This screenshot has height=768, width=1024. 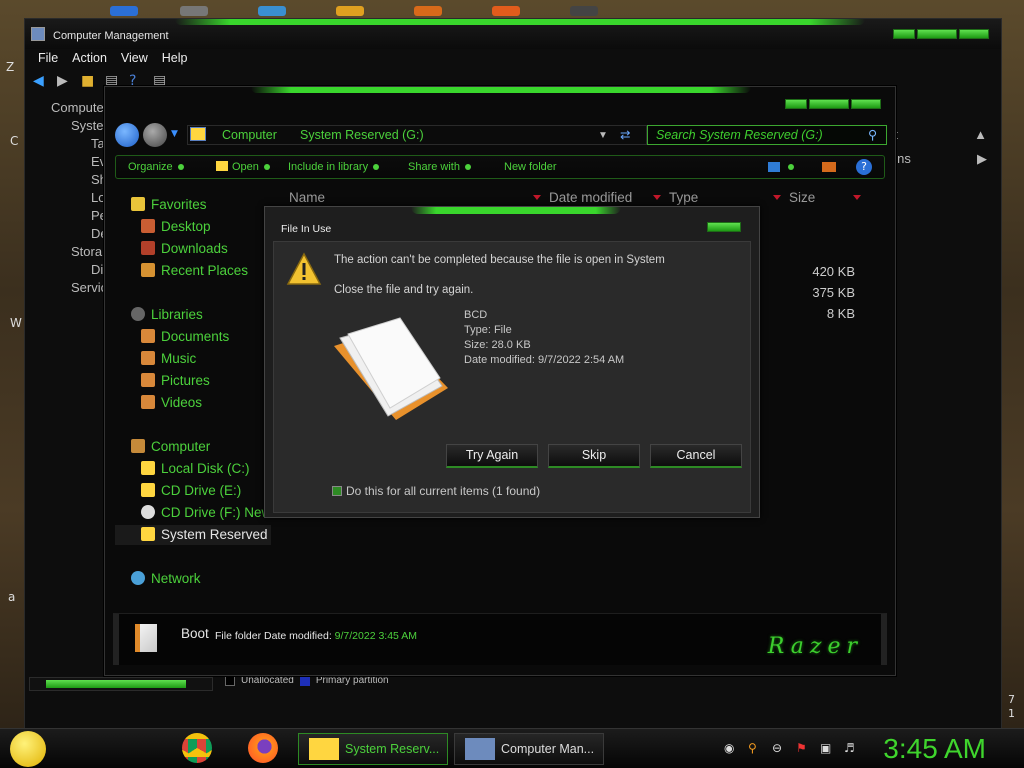 I want to click on cm-horizontal-scrollbar, so click(x=121, y=684).